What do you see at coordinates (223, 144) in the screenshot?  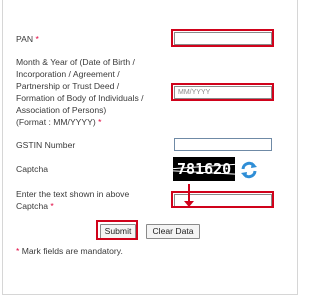 I see `gstin-input` at bounding box center [223, 144].